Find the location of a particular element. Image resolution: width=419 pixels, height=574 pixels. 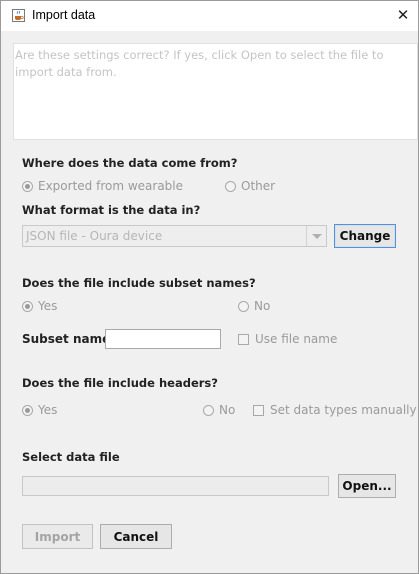

radio-subset-yes: Yes is located at coordinates (39, 306).